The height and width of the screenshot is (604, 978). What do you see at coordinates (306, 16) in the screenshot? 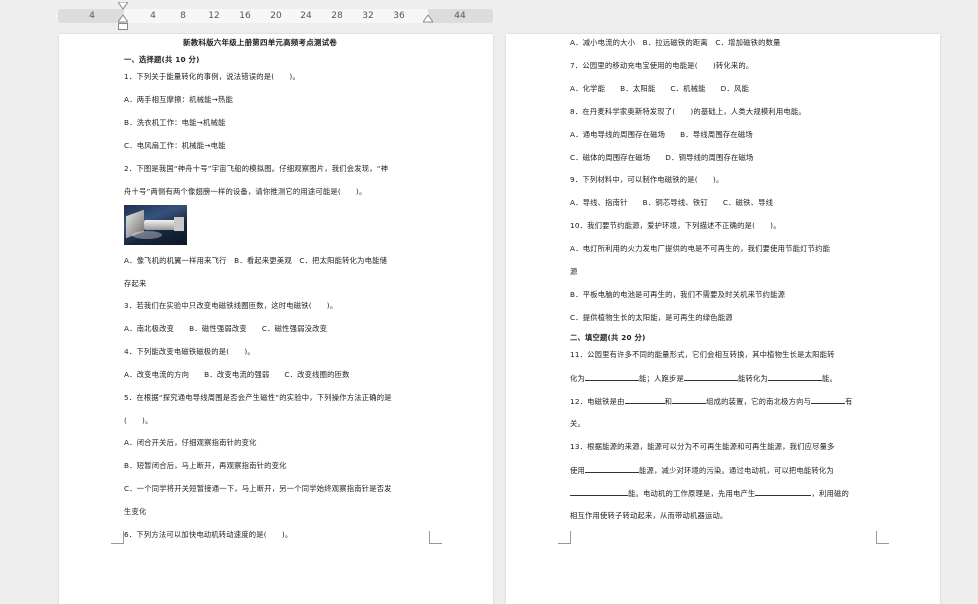
I see `ruler-label: 24` at bounding box center [306, 16].